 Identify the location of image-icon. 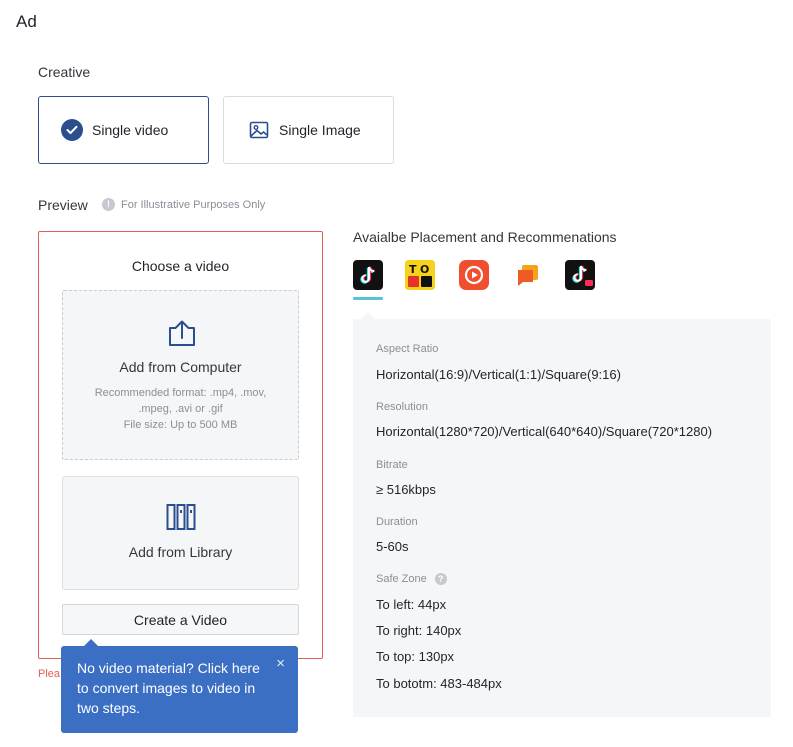
(259, 130).